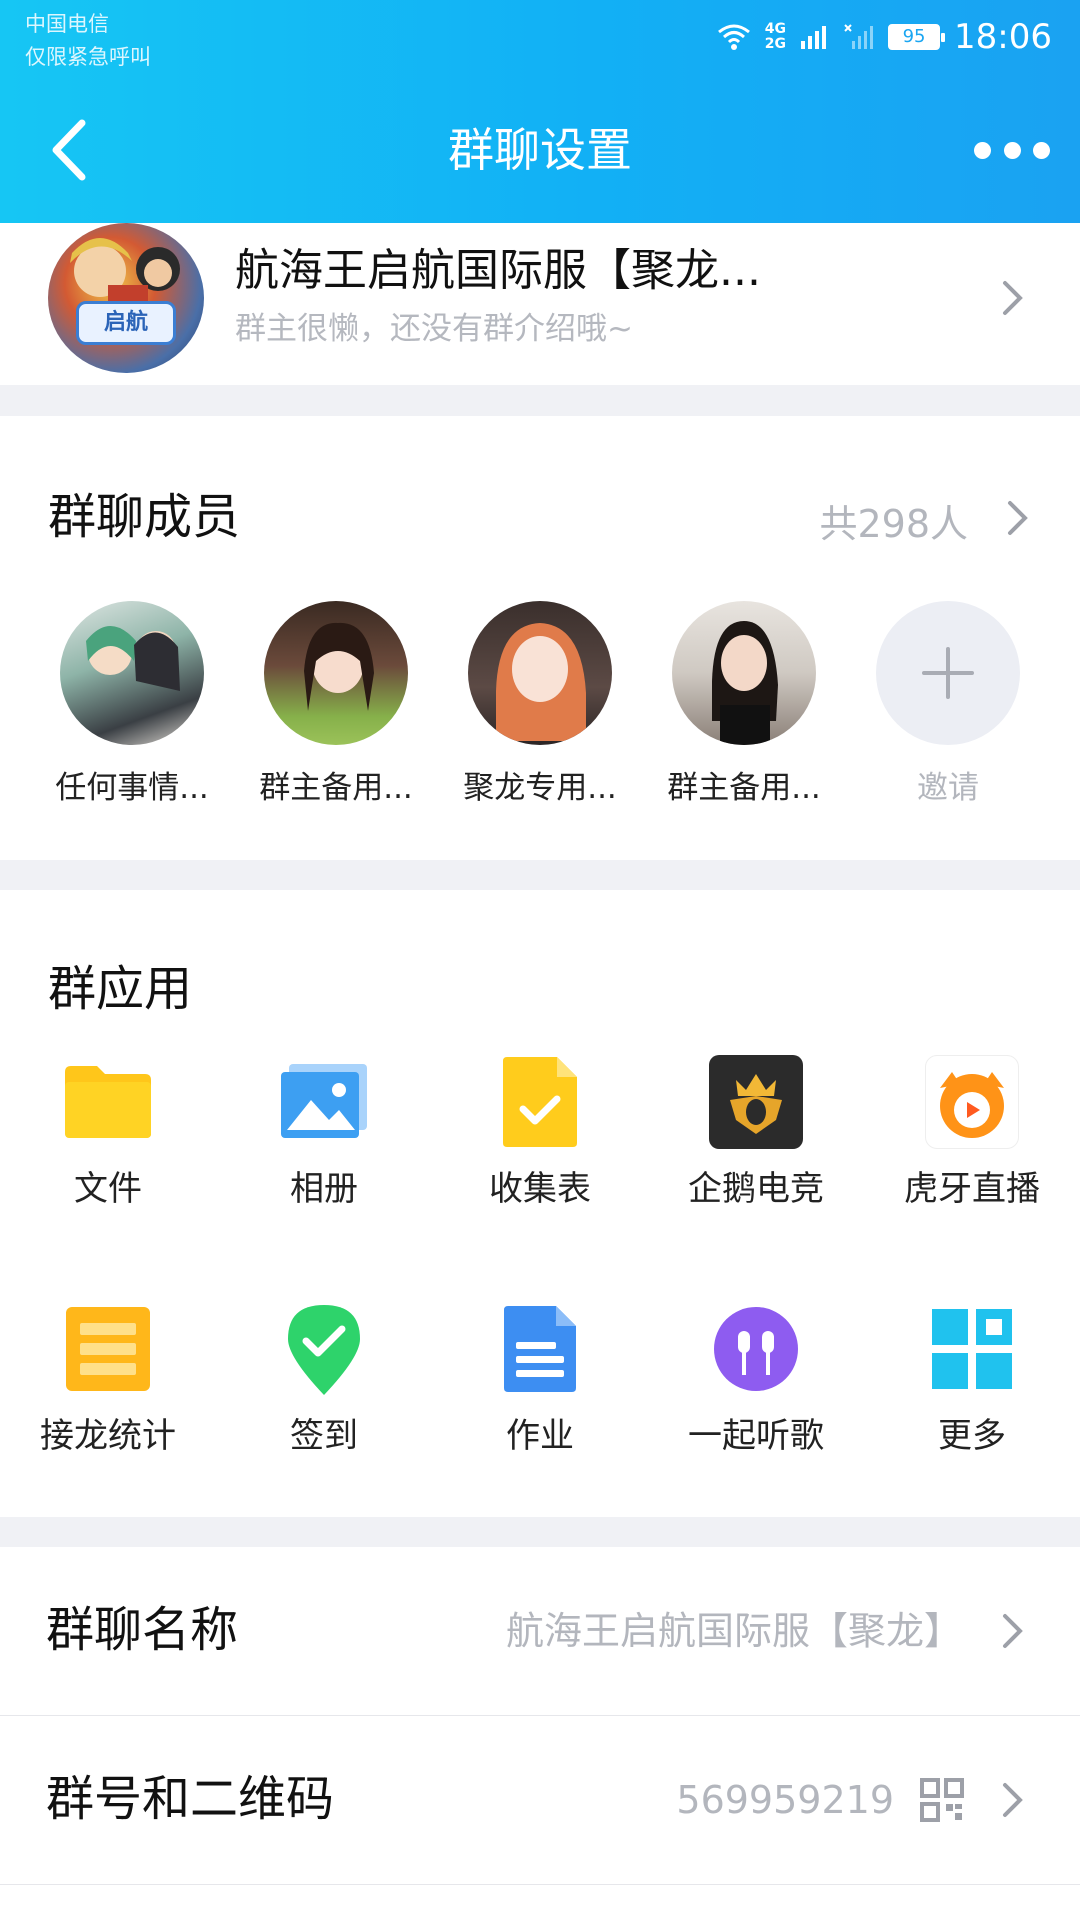  I want to click on app-item-album: 相册, so click(324, 1134).